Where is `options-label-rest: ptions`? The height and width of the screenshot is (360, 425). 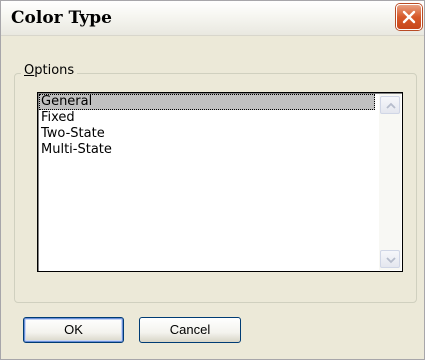 options-label-rest: ptions is located at coordinates (54, 70).